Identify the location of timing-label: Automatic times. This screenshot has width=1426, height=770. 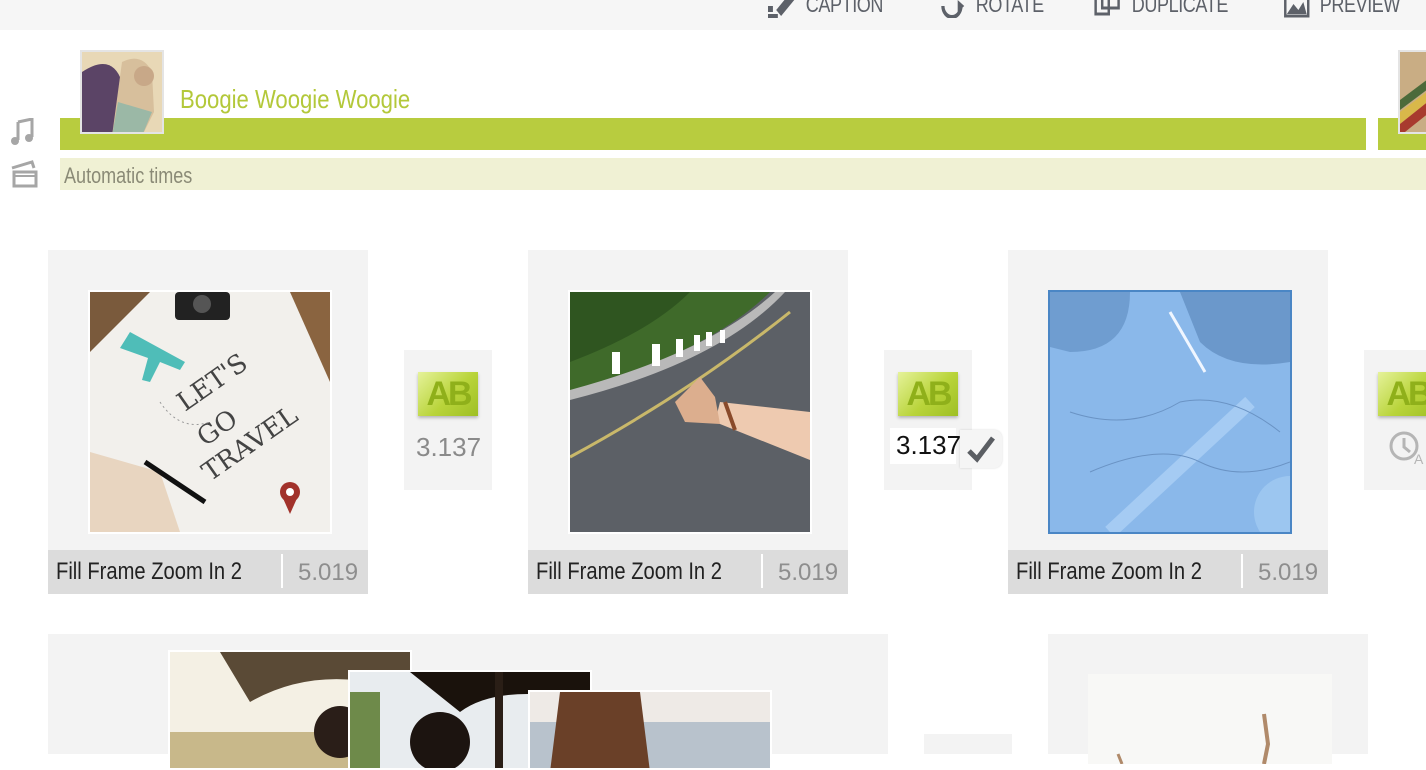
(128, 175).